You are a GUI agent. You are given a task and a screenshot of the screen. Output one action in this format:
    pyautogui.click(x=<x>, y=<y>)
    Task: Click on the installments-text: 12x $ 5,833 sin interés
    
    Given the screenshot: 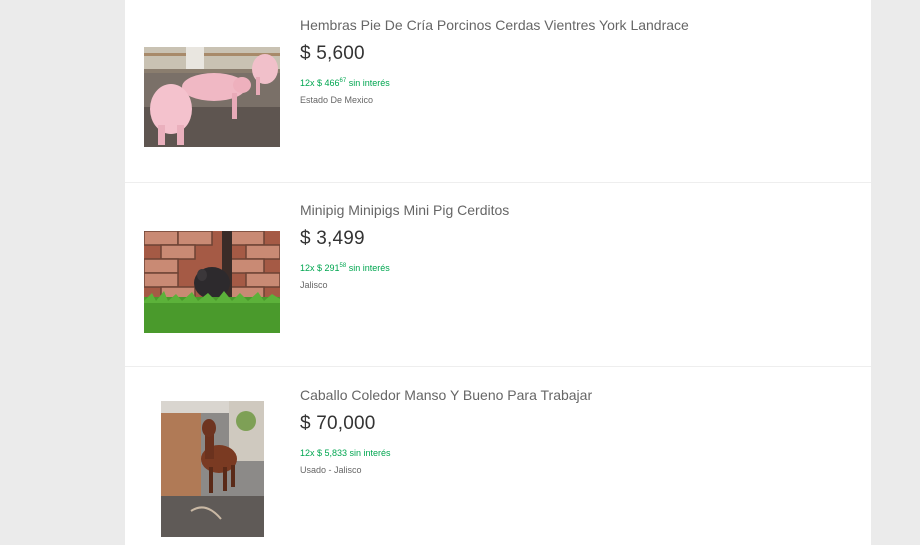 What is the action you would take?
    pyautogui.click(x=345, y=453)
    